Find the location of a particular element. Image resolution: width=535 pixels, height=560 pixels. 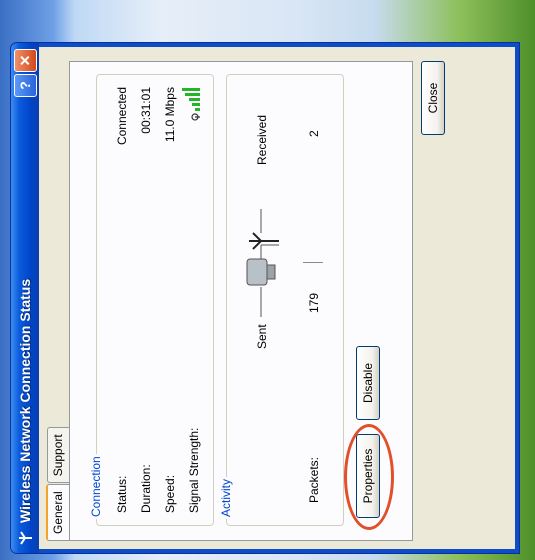

received-label: Received is located at coordinates (262, 139).